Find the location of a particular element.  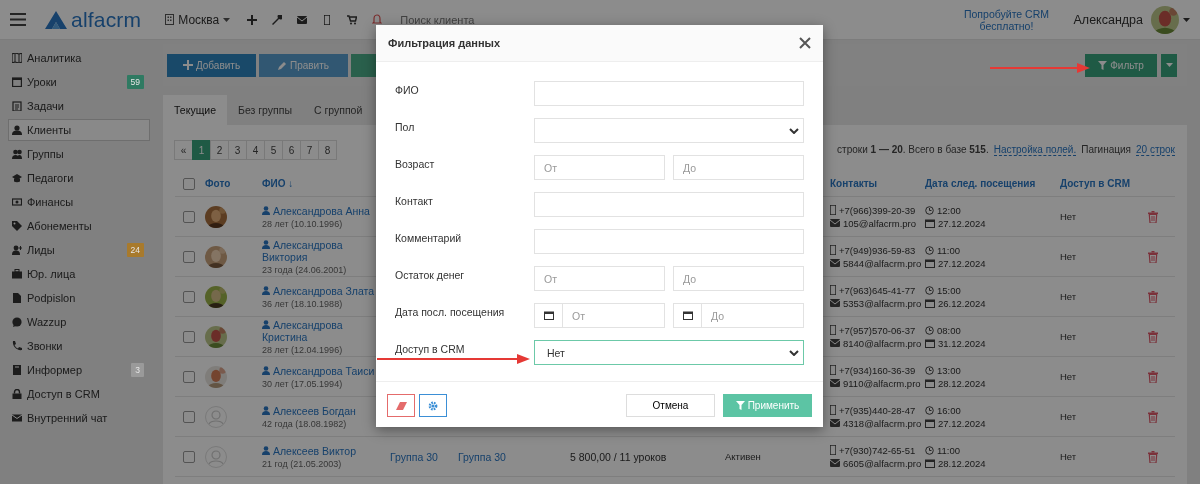

tab: С группой is located at coordinates (338, 110).